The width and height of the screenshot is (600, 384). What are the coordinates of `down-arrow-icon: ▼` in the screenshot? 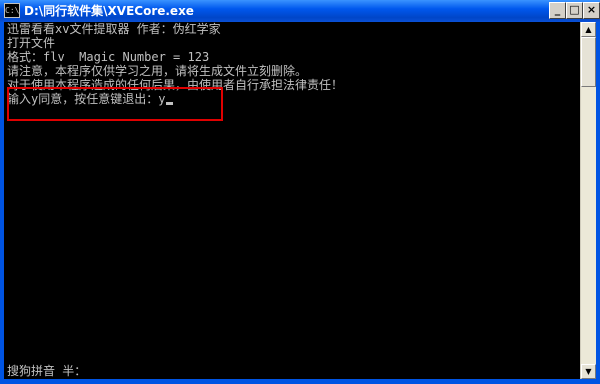 It's located at (588, 371).